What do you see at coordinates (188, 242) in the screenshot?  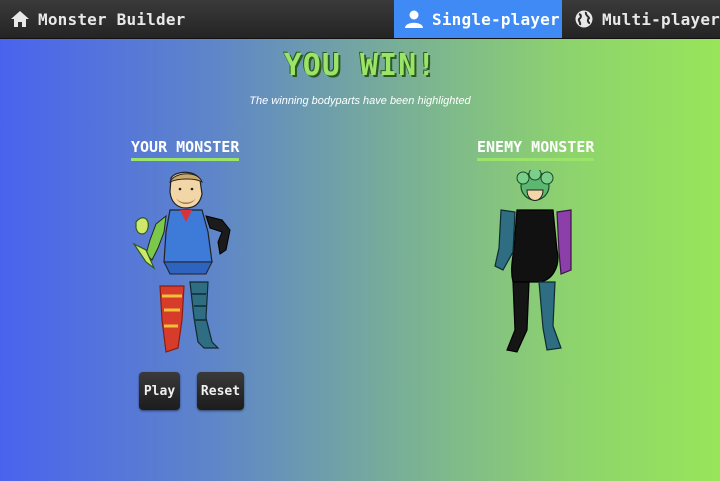 I see `player-monster-torso` at bounding box center [188, 242].